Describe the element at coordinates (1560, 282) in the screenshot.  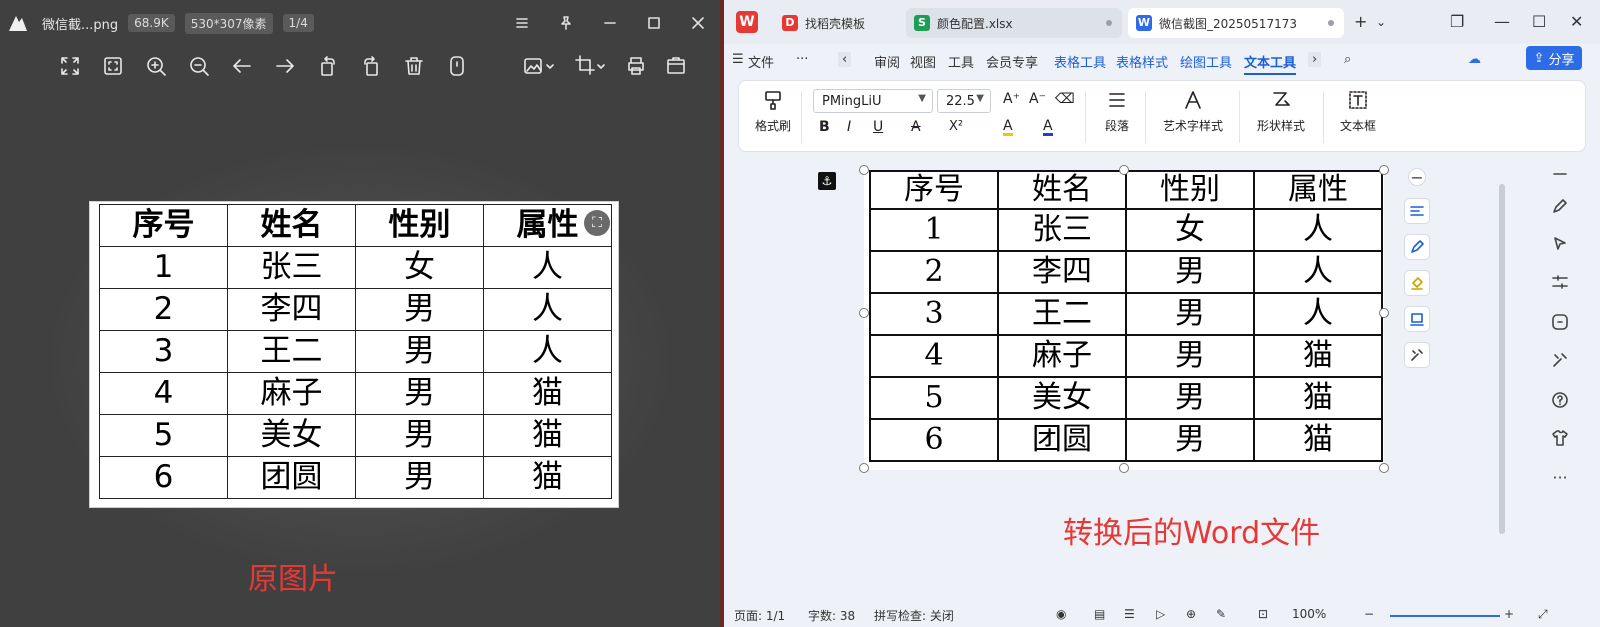
I see `sliders-icon` at that location.